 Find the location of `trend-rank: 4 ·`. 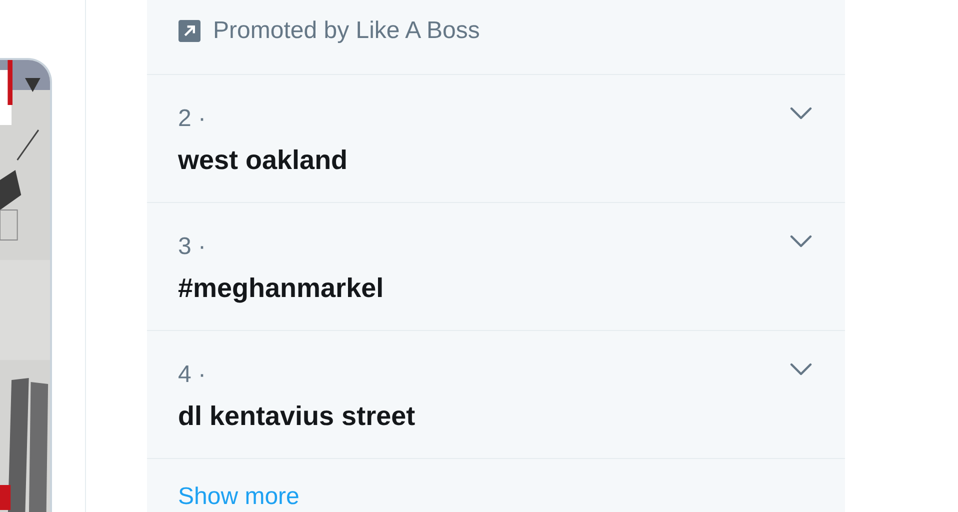

trend-rank: 4 · is located at coordinates (192, 375).